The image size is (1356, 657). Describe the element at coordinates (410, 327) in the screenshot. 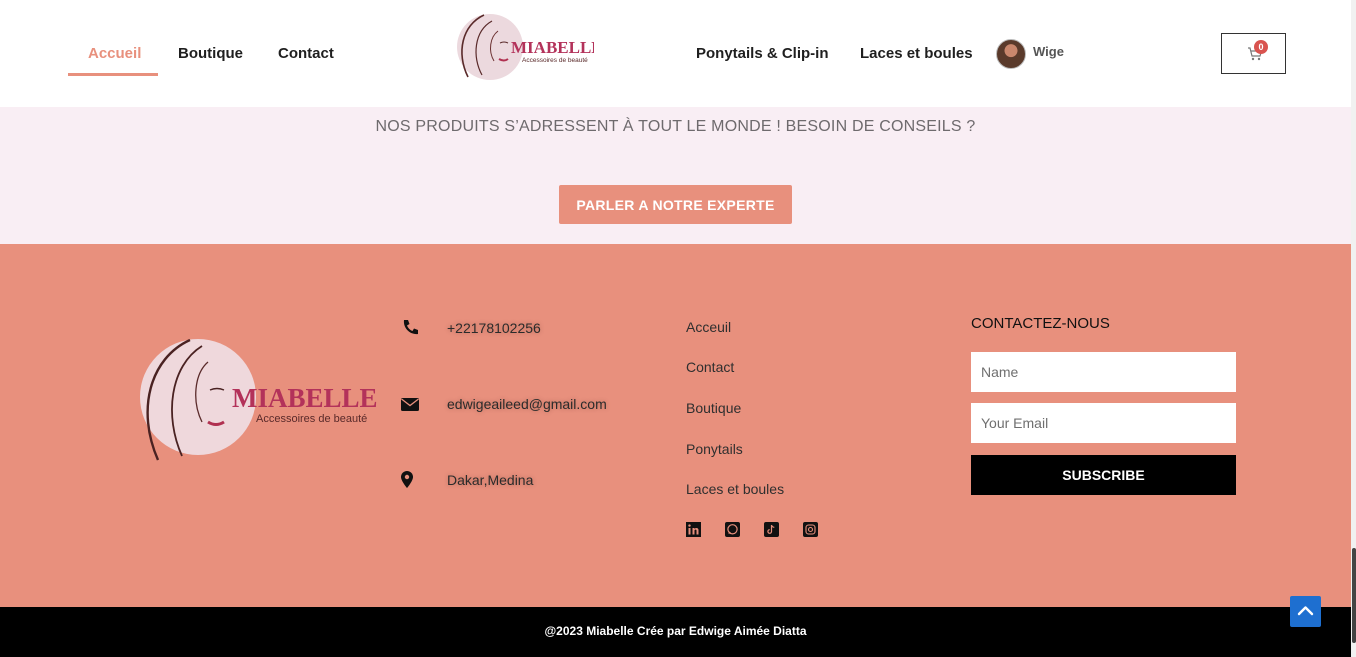

I see `phone-icon` at that location.